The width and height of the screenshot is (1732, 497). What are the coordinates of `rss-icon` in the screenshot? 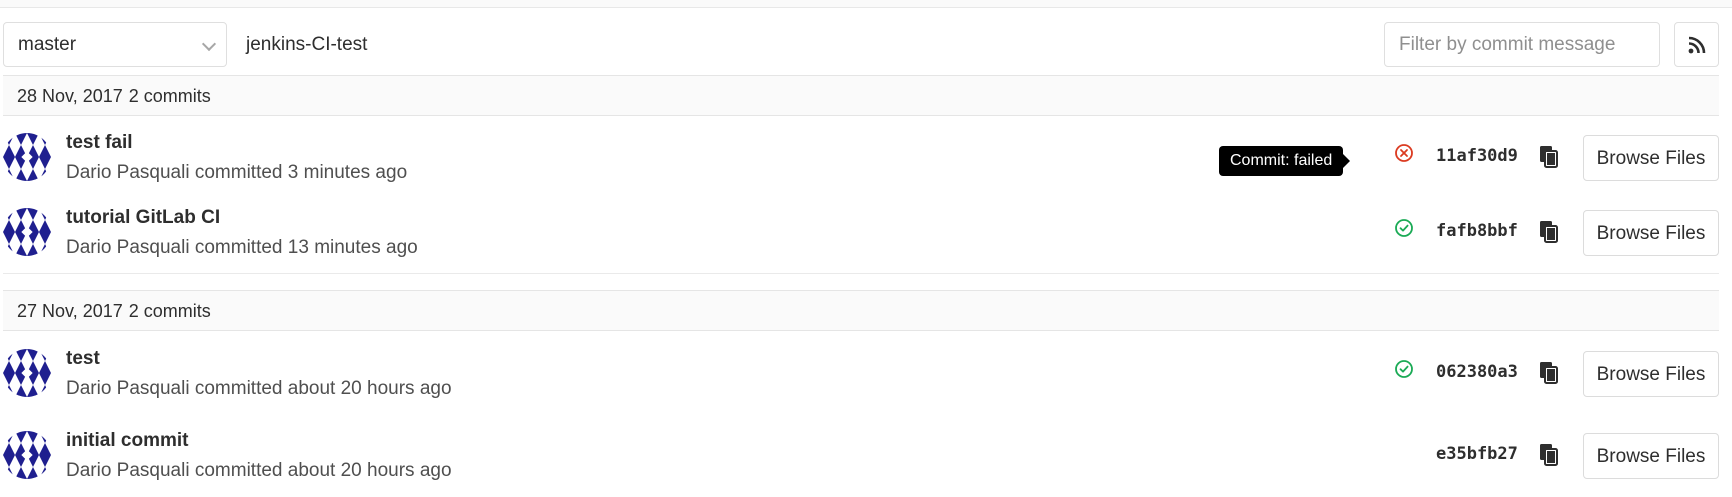 It's located at (1697, 45).